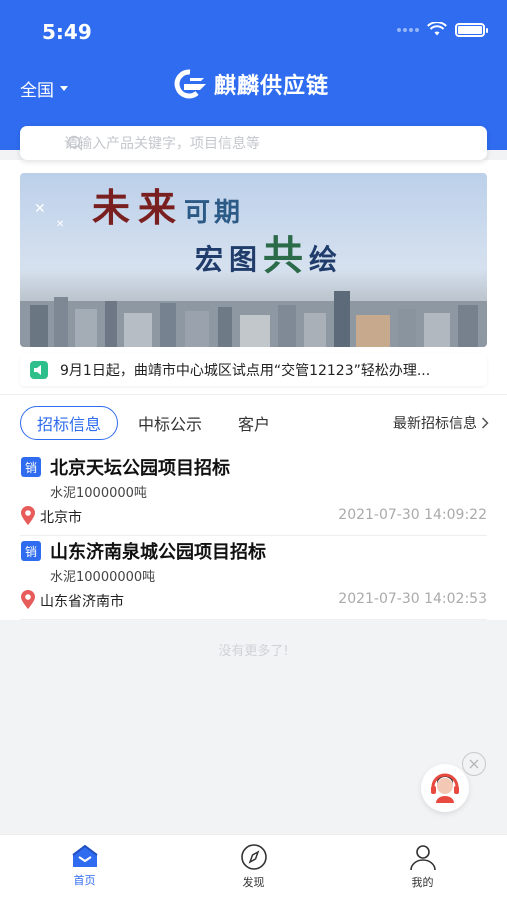 Image resolution: width=507 pixels, height=900 pixels. I want to click on speaker-icon, so click(39, 370).